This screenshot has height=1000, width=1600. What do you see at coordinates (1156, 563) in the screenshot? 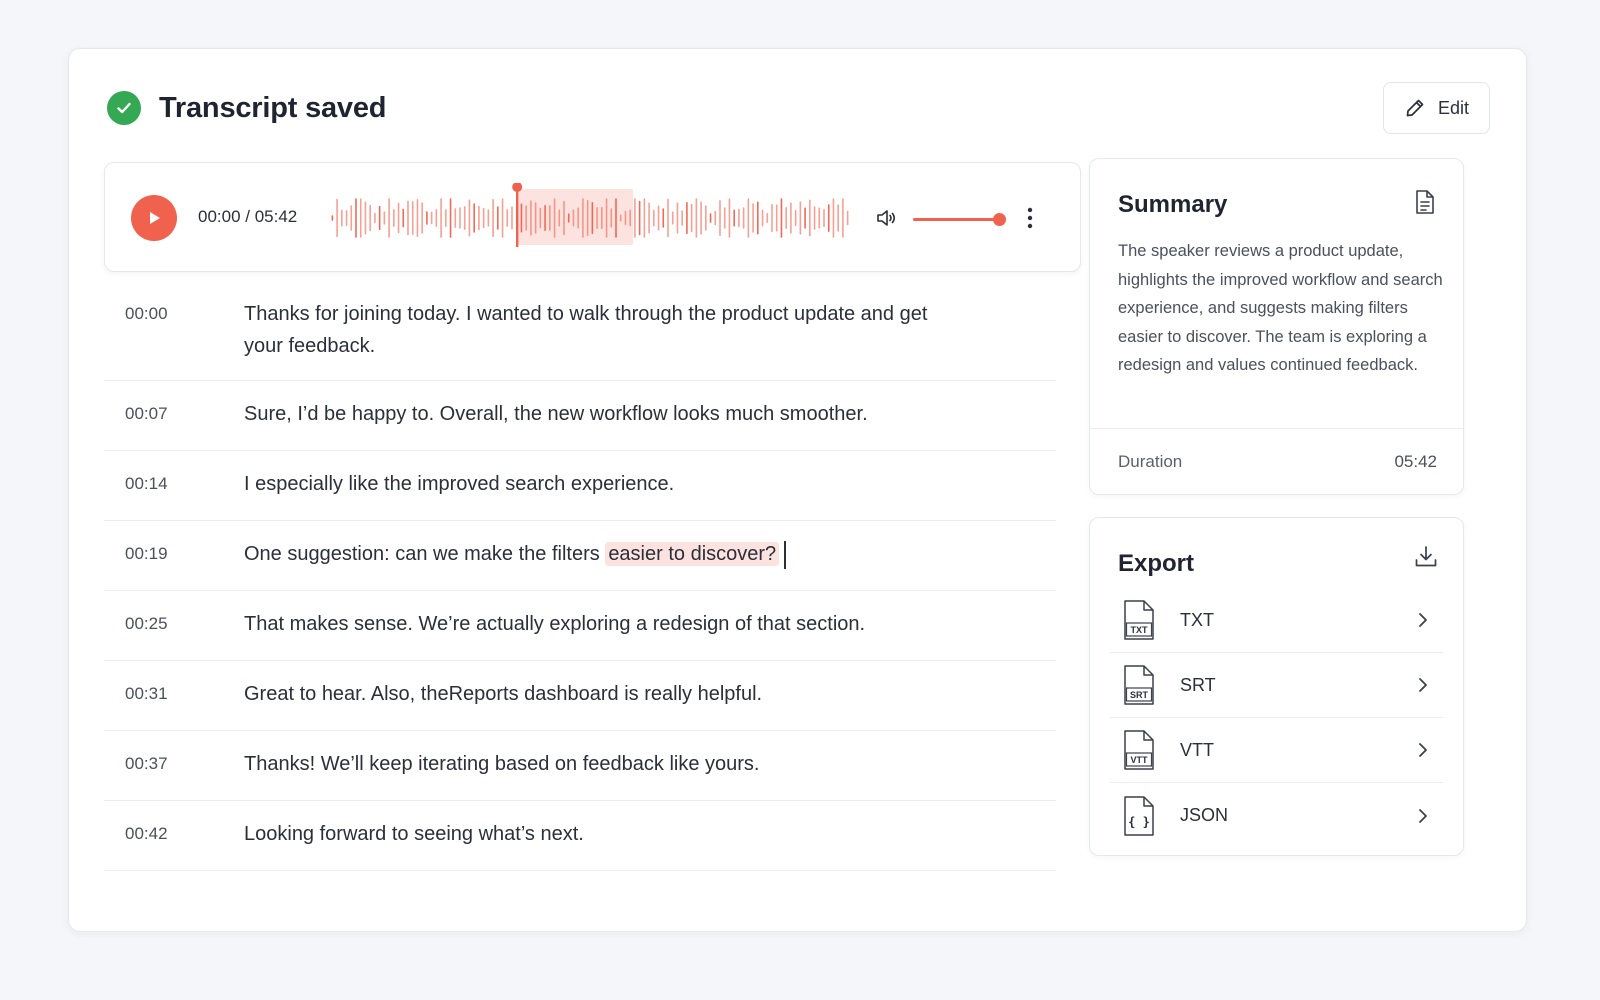
I see `export-title: Export` at bounding box center [1156, 563].